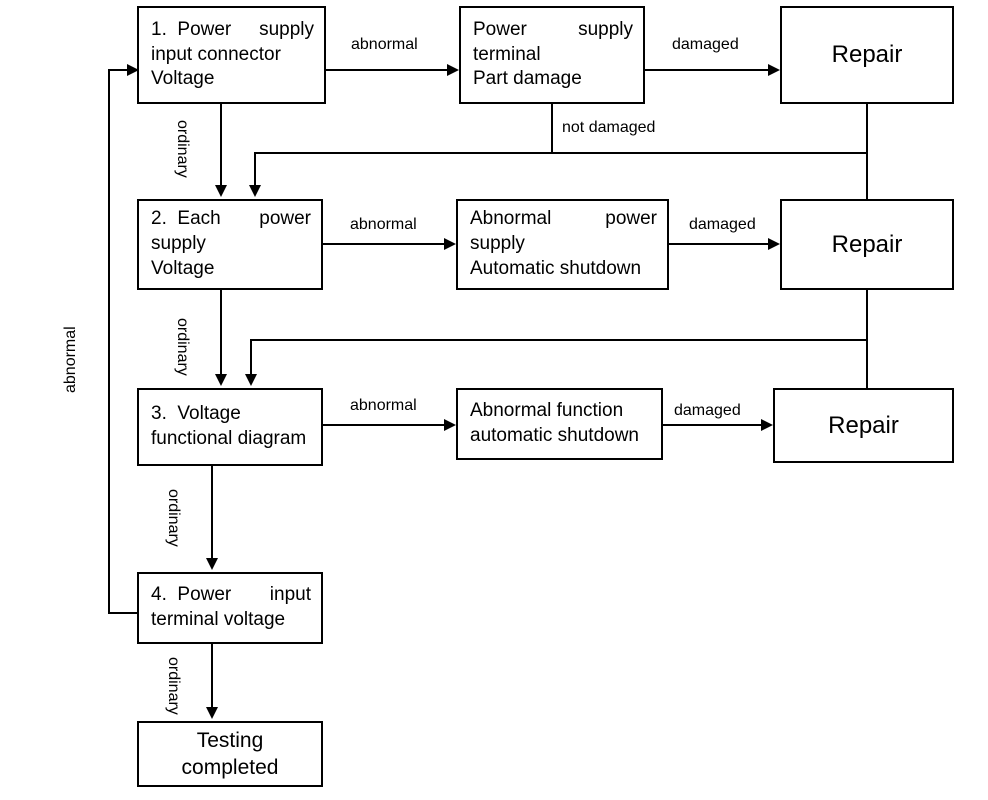  I want to click on node-step4-line1: 4. Power input, so click(231, 595).